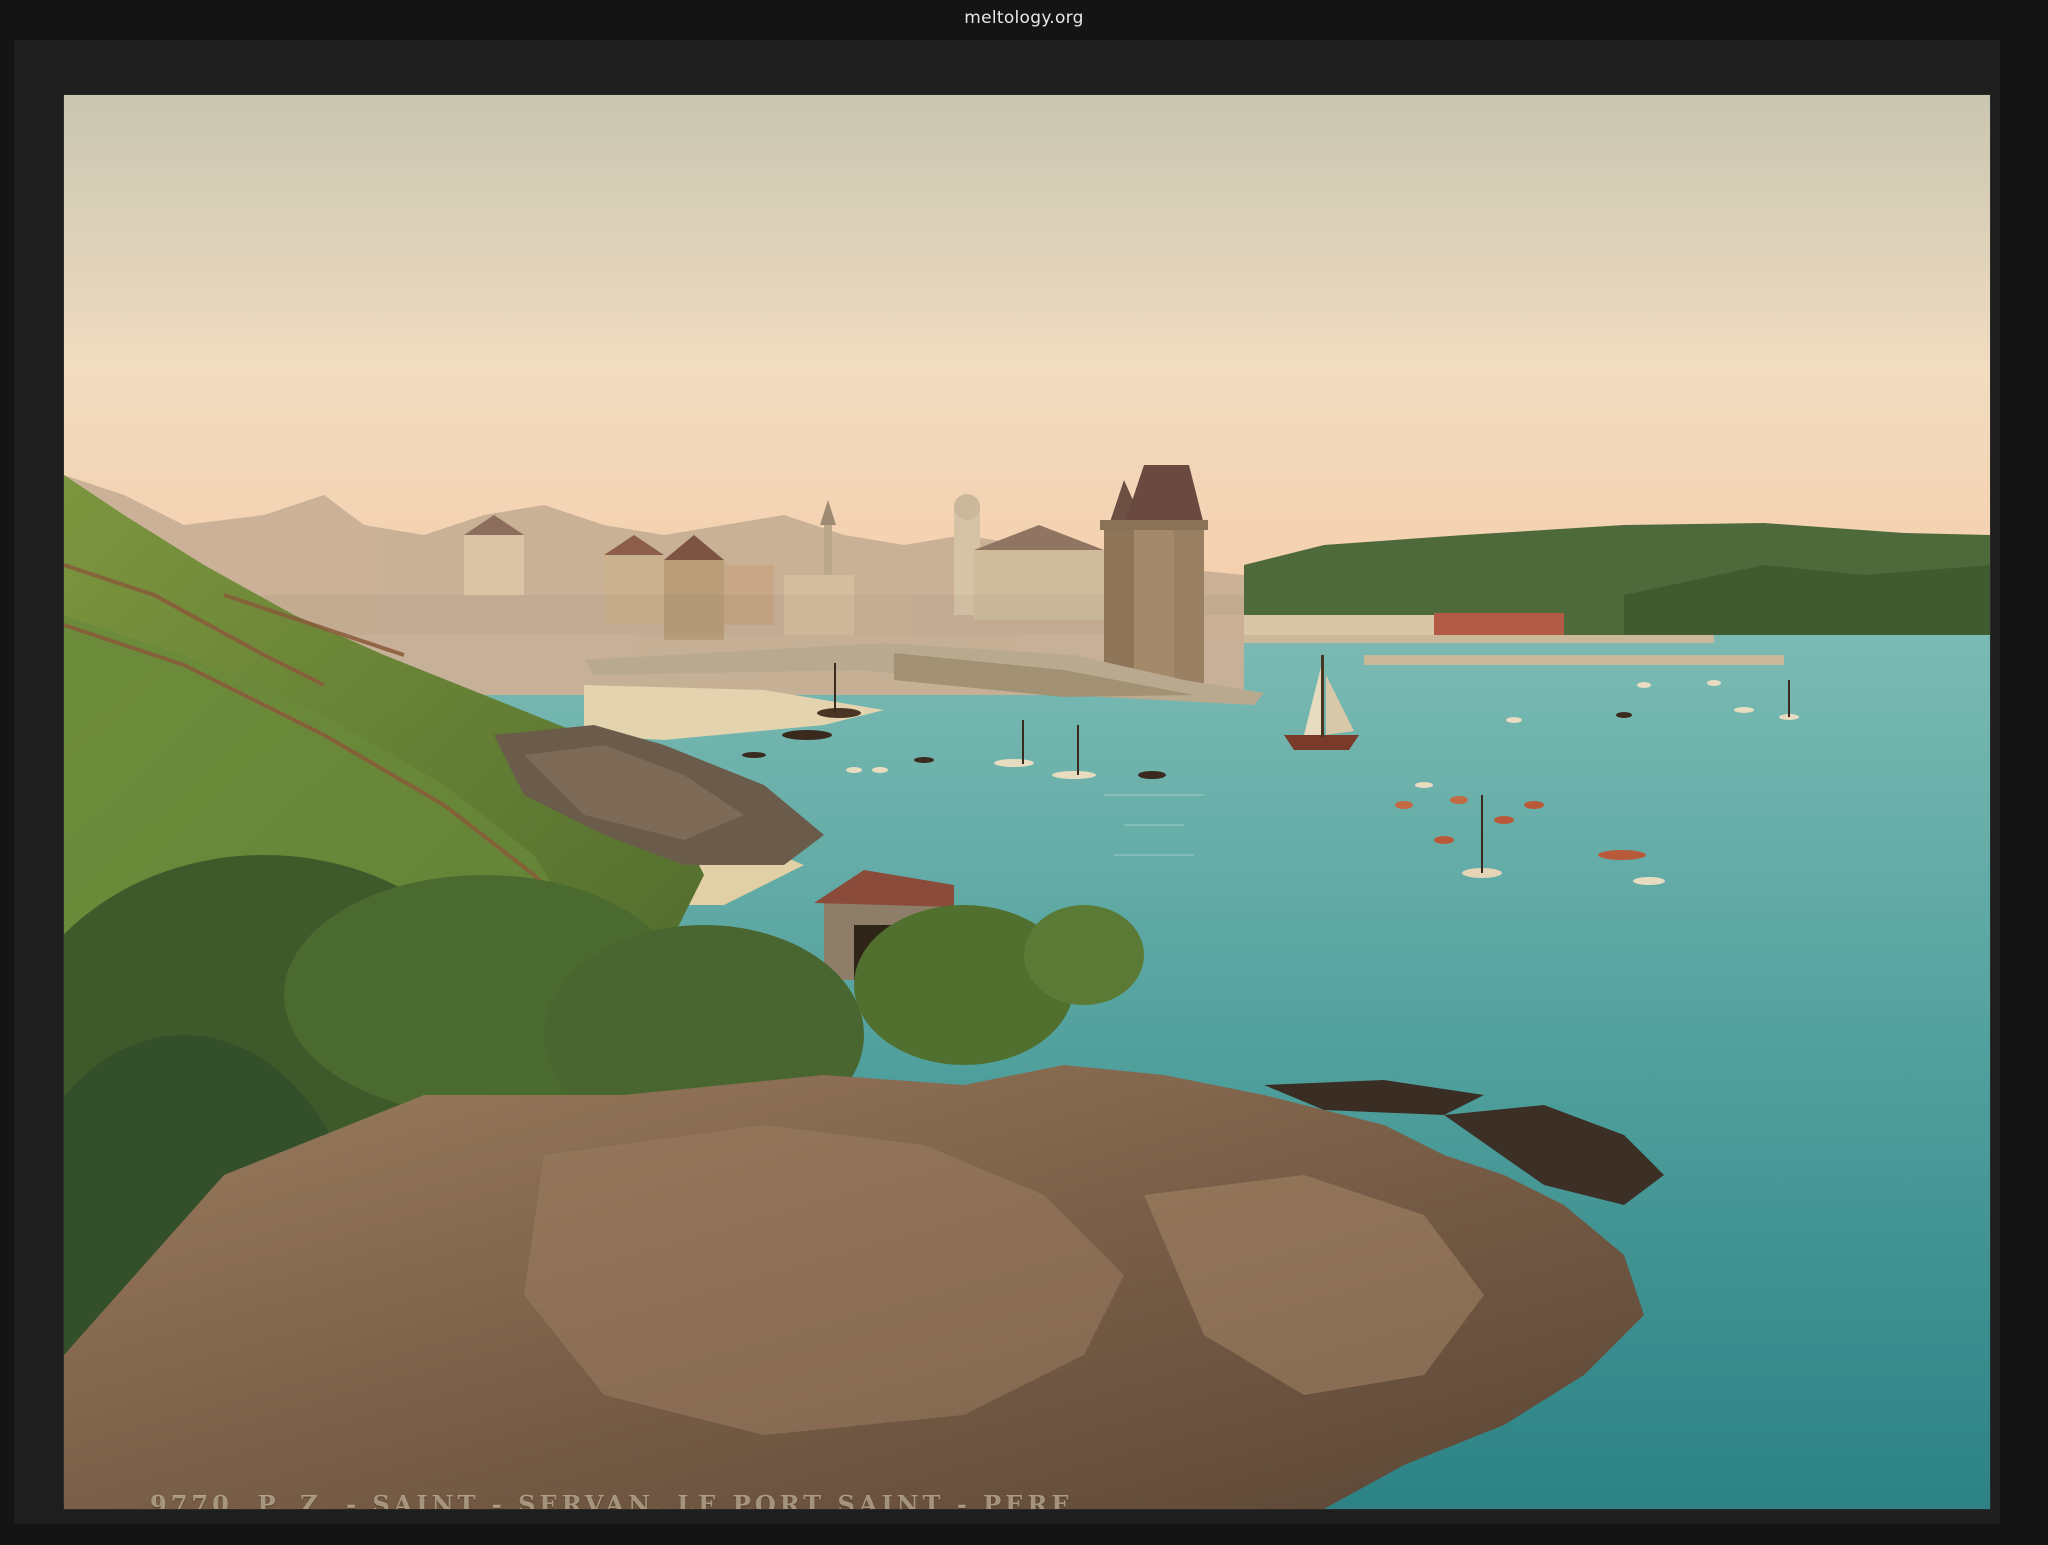  What do you see at coordinates (1321, 742) in the screenshot?
I see `sailboat` at bounding box center [1321, 742].